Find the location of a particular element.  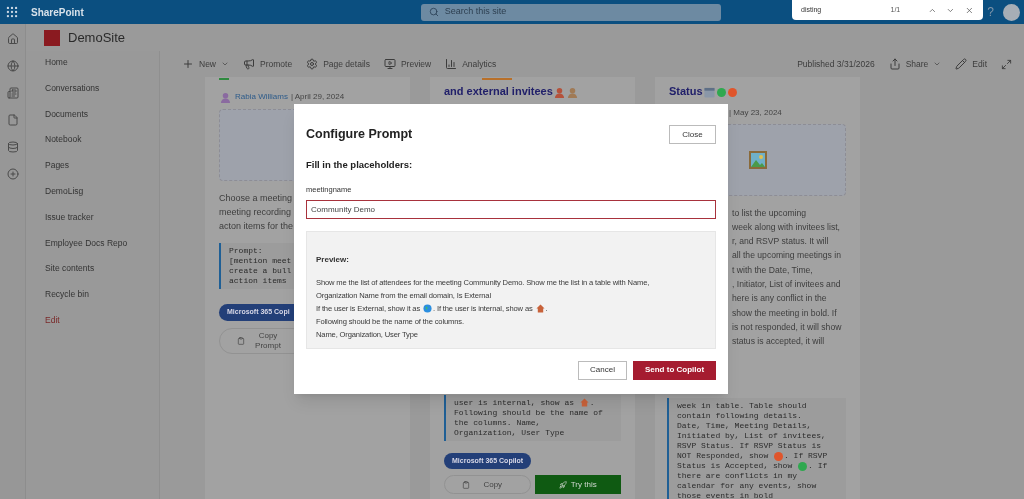

nav-link: Documents is located at coordinates (92, 120).